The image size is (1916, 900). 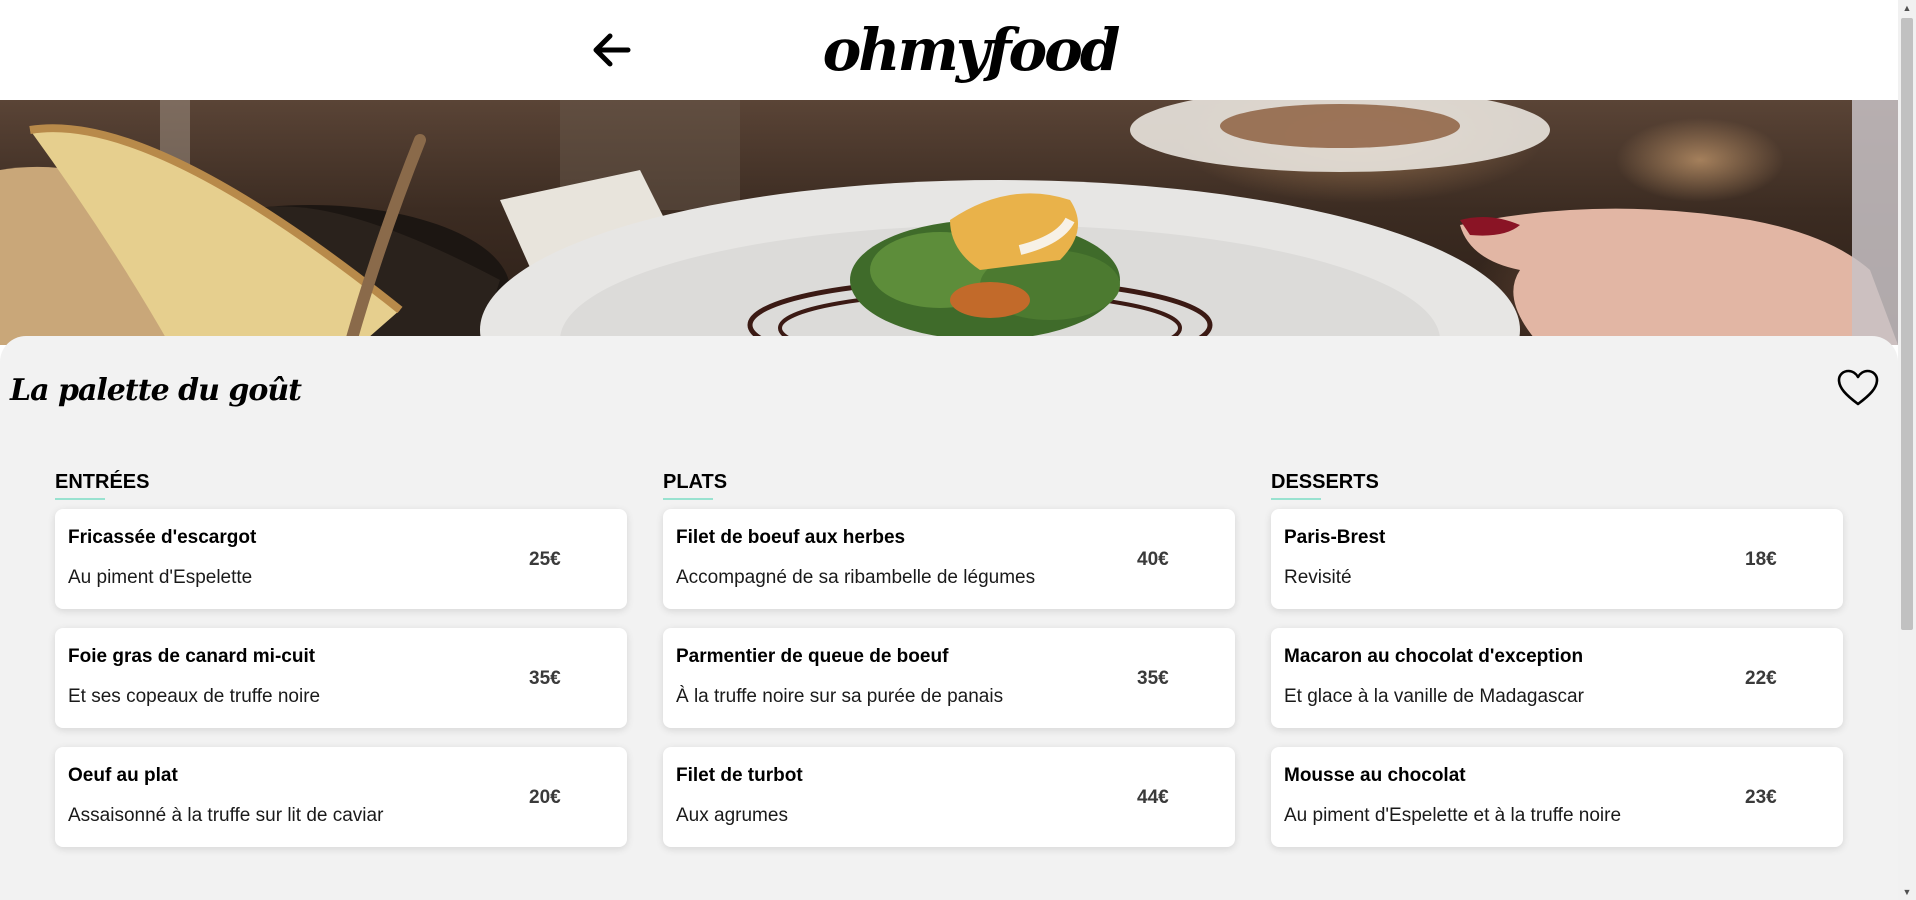 I want to click on dish-name: Foie gras de canard mi-cuit, so click(x=192, y=656).